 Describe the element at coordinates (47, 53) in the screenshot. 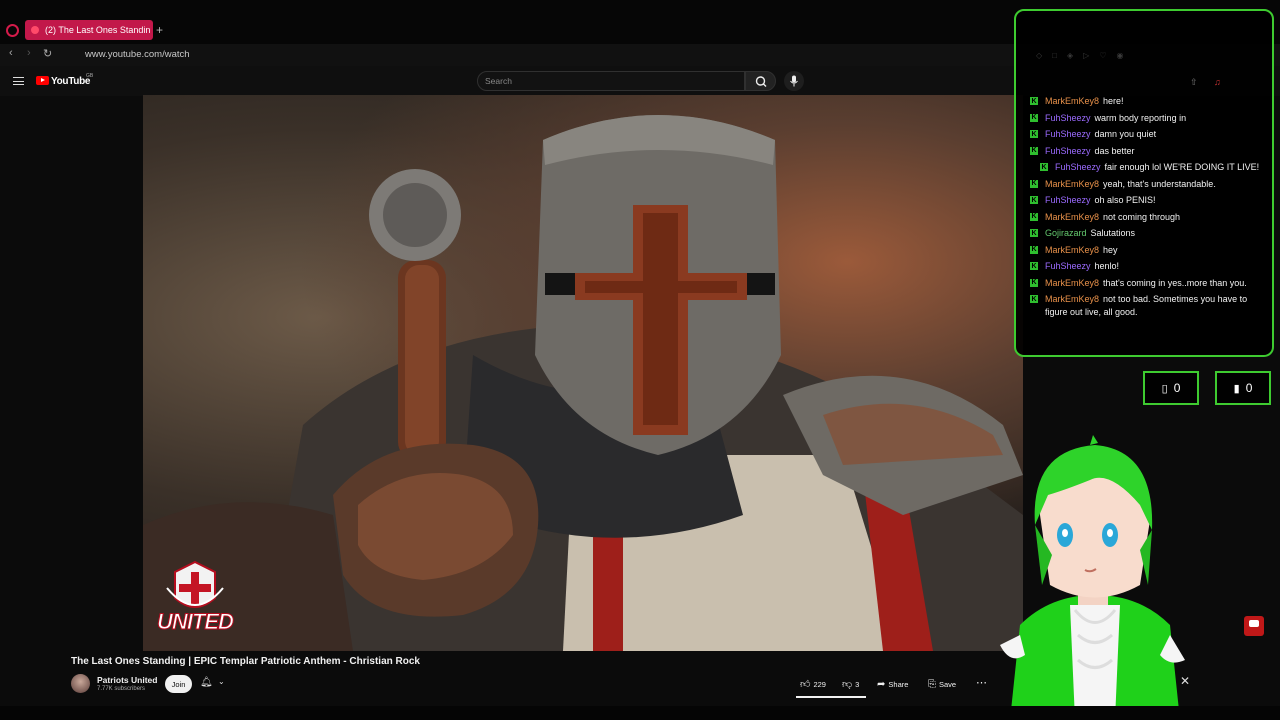

I see `reload-icon: ↻` at that location.